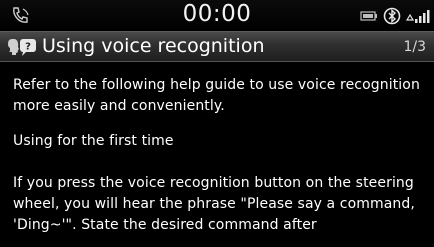  What do you see at coordinates (414, 47) in the screenshot?
I see `page-indicator: 1/3` at bounding box center [414, 47].